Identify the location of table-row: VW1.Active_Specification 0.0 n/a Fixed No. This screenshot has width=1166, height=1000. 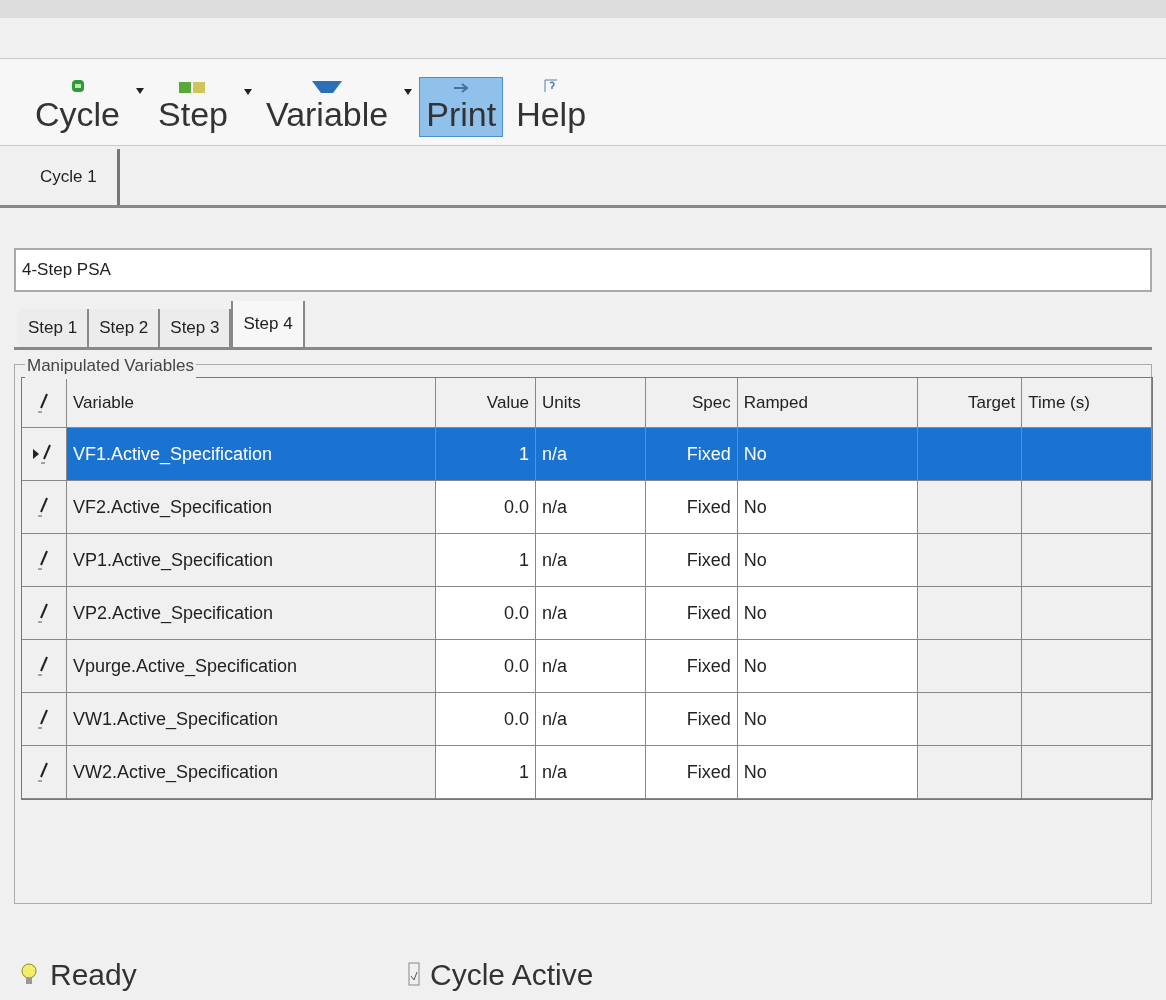
(587, 719).